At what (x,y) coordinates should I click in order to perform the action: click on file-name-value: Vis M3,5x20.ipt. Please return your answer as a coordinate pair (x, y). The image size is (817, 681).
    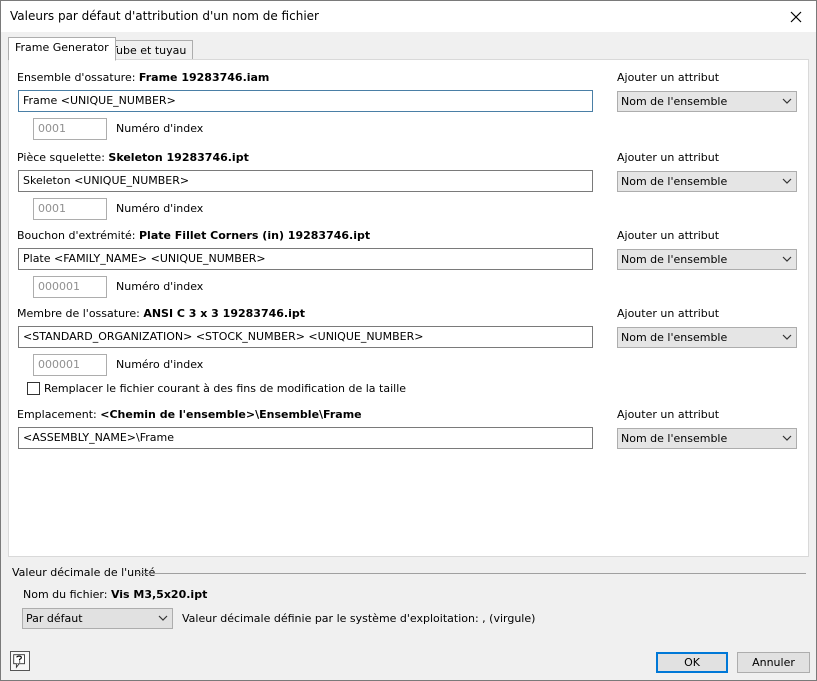
    Looking at the image, I should click on (159, 594).